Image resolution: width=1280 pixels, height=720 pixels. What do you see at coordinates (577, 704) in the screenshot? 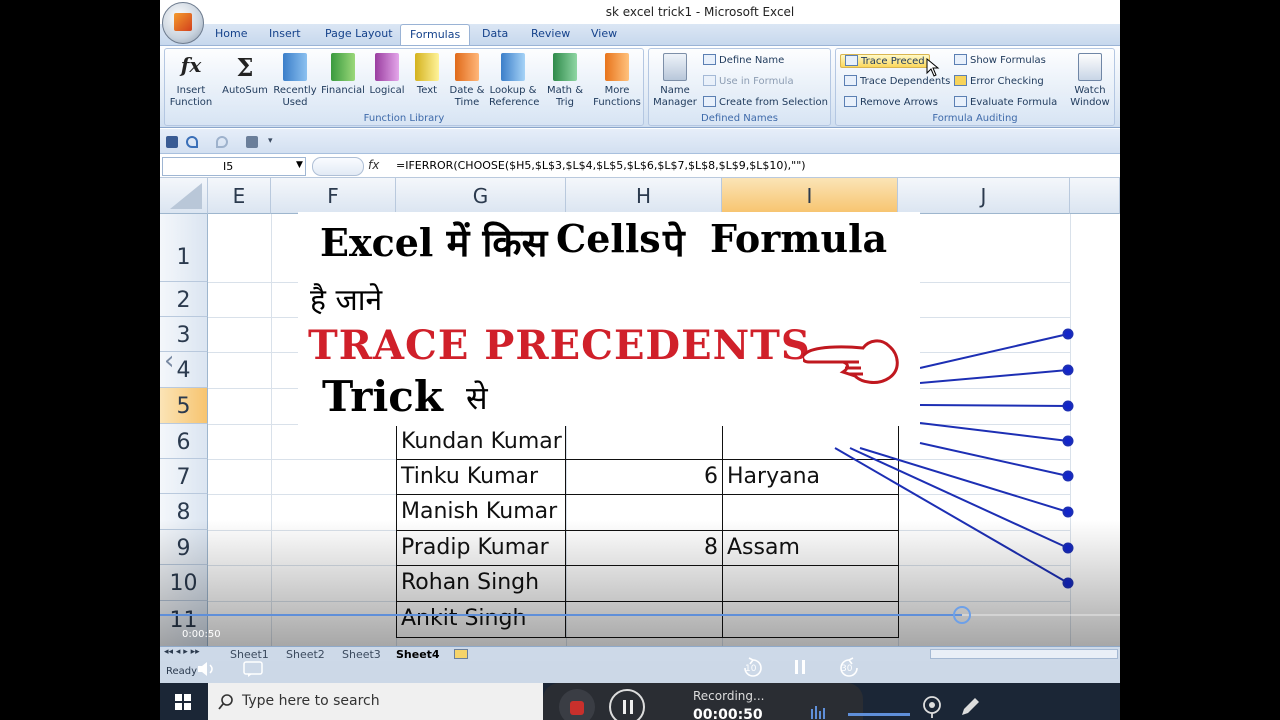
I see `stop-record-button` at bounding box center [577, 704].